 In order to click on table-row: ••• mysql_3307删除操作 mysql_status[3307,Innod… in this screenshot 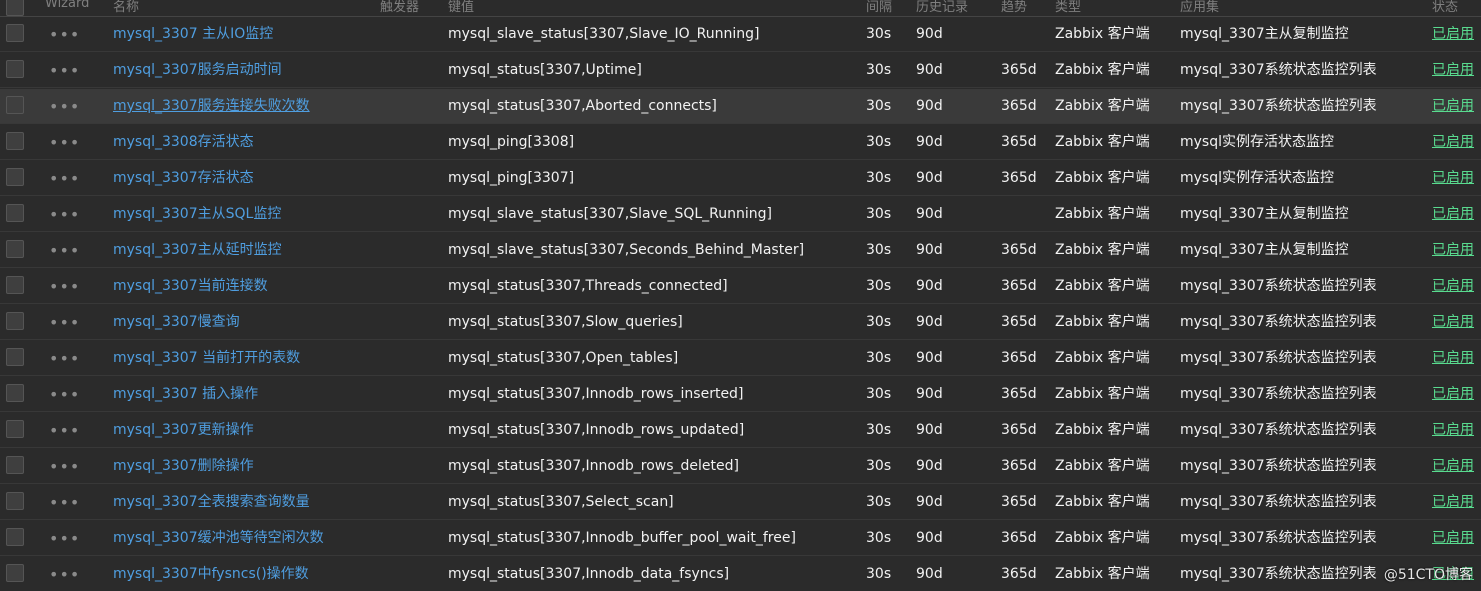, I will do `click(740, 466)`.